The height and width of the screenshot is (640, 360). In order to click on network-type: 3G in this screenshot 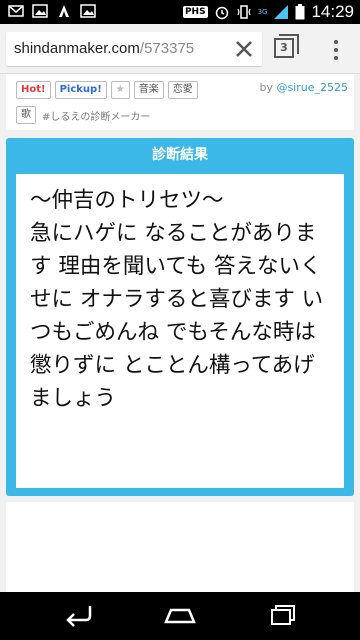, I will do `click(262, 11)`.